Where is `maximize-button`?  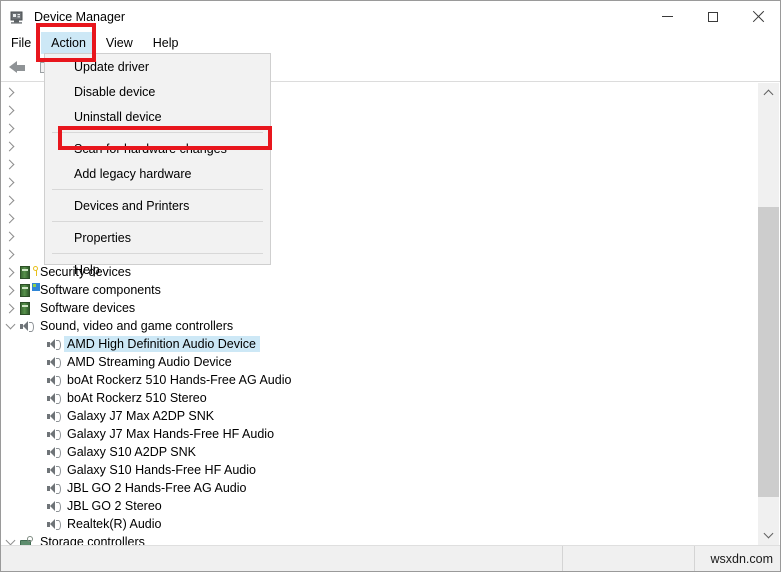
maximize-button is located at coordinates (712, 16).